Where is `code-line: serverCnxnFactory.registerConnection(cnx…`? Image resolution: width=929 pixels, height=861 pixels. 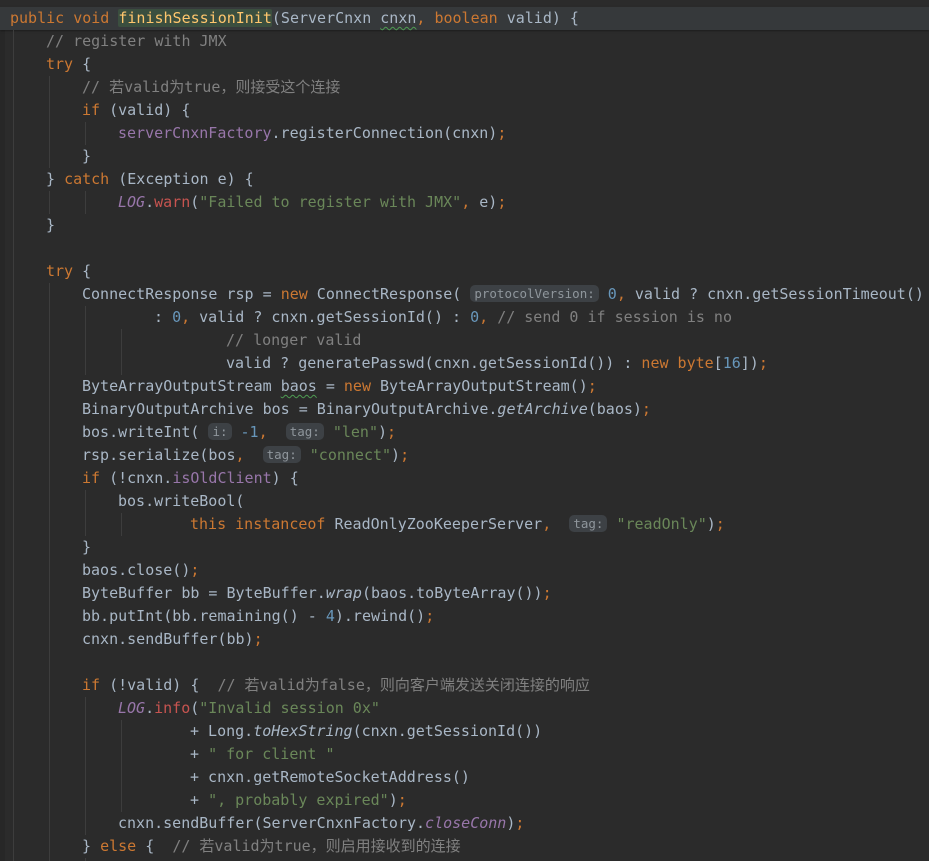 code-line: serverCnxnFactory.registerConnection(cnx… is located at coordinates (464, 133).